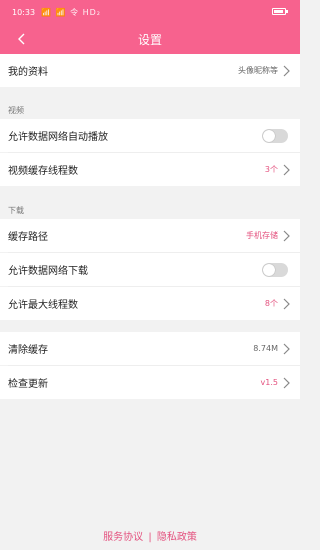  Describe the element at coordinates (48, 271) in the screenshot. I see `row-label: 允许数据网络下载` at that location.